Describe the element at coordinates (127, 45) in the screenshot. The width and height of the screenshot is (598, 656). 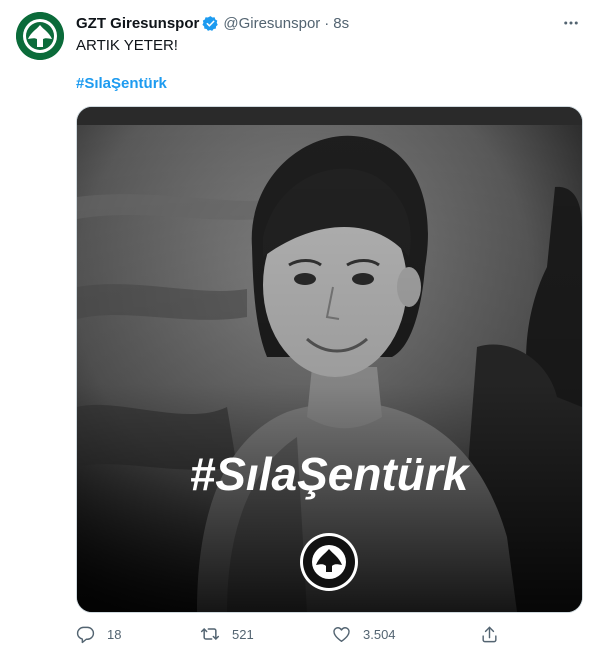
I see `tweet-text: ARTIK YETER!` at that location.